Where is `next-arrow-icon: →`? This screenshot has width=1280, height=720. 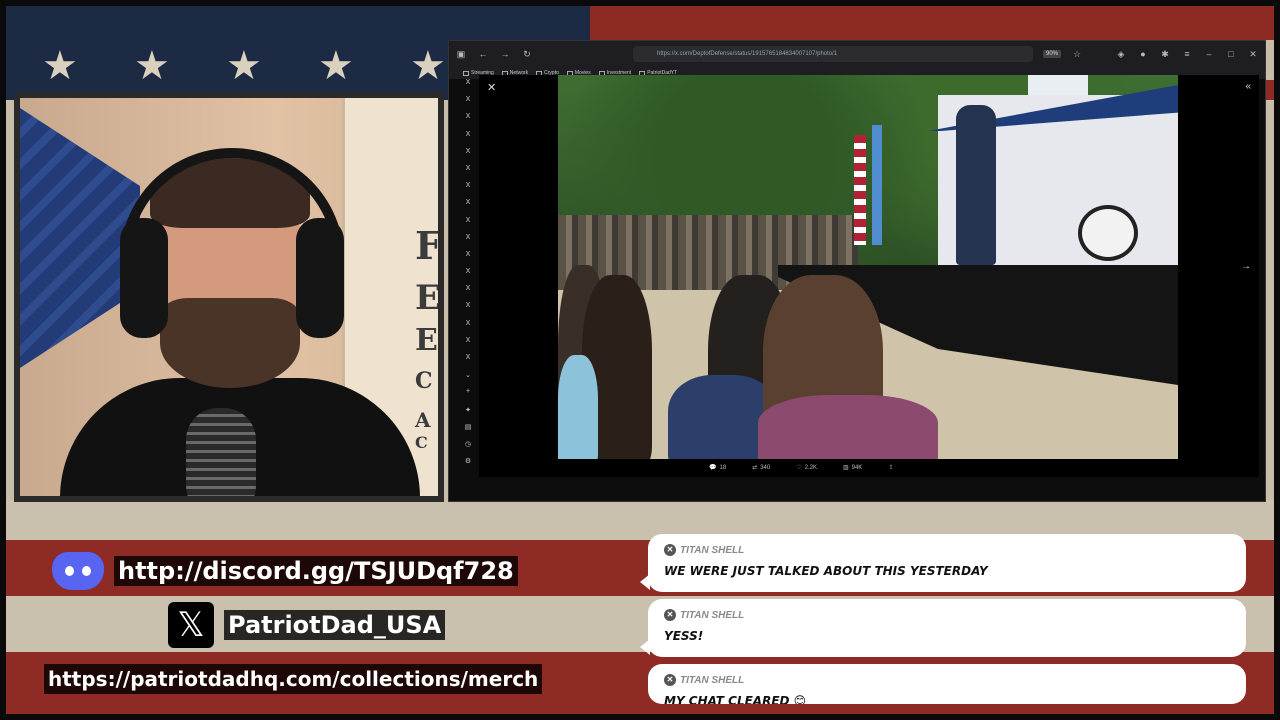 next-arrow-icon: → is located at coordinates (1246, 266).